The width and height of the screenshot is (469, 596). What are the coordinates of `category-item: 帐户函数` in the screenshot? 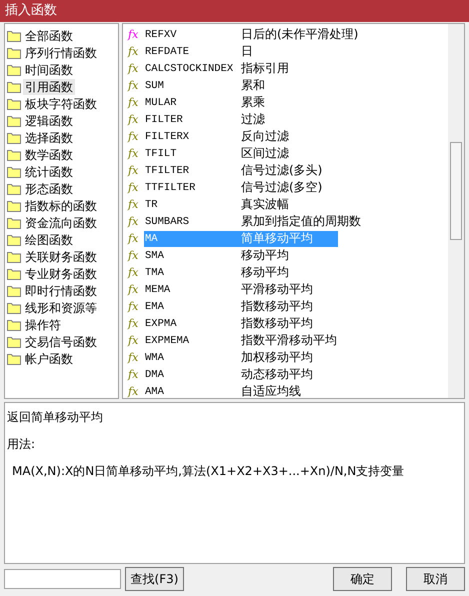 It's located at (49, 358).